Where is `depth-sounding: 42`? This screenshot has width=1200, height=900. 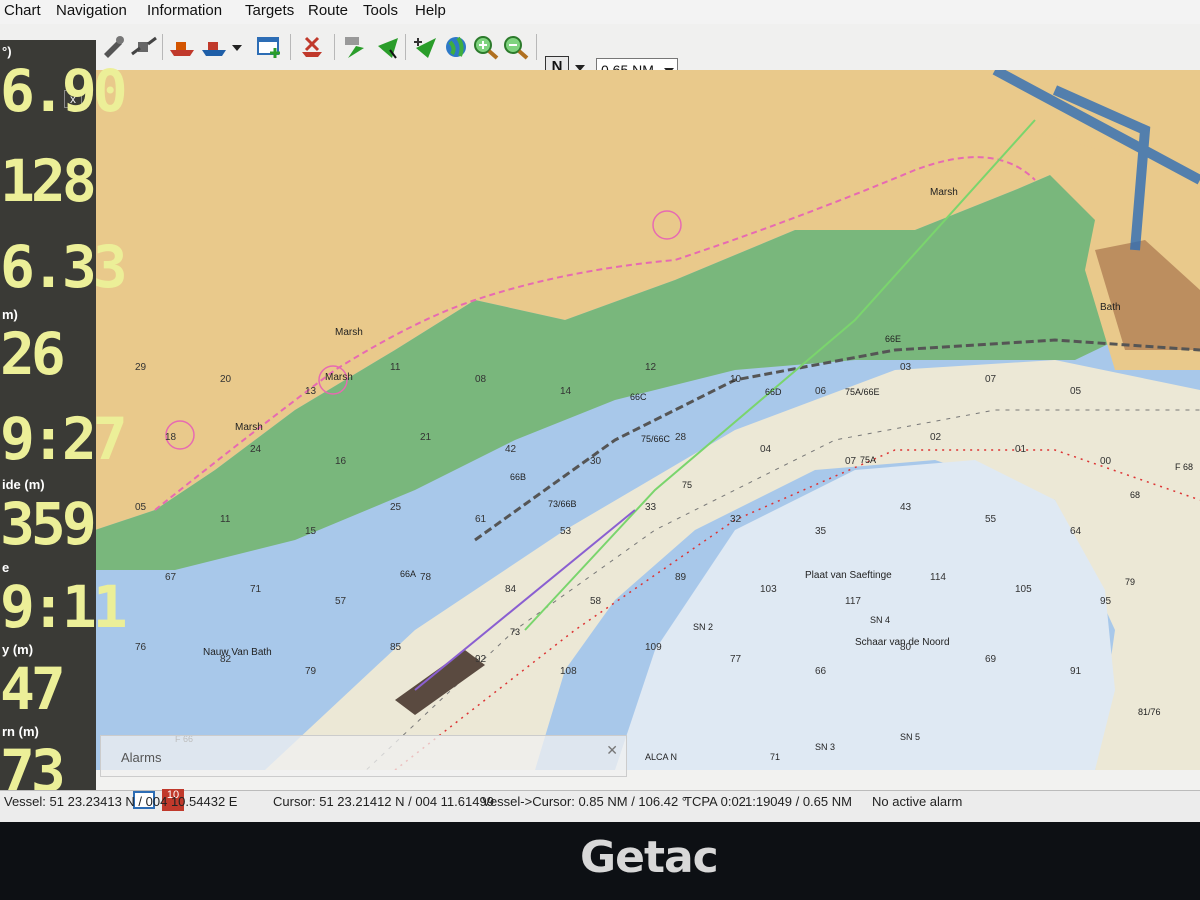
depth-sounding: 42 is located at coordinates (511, 449).